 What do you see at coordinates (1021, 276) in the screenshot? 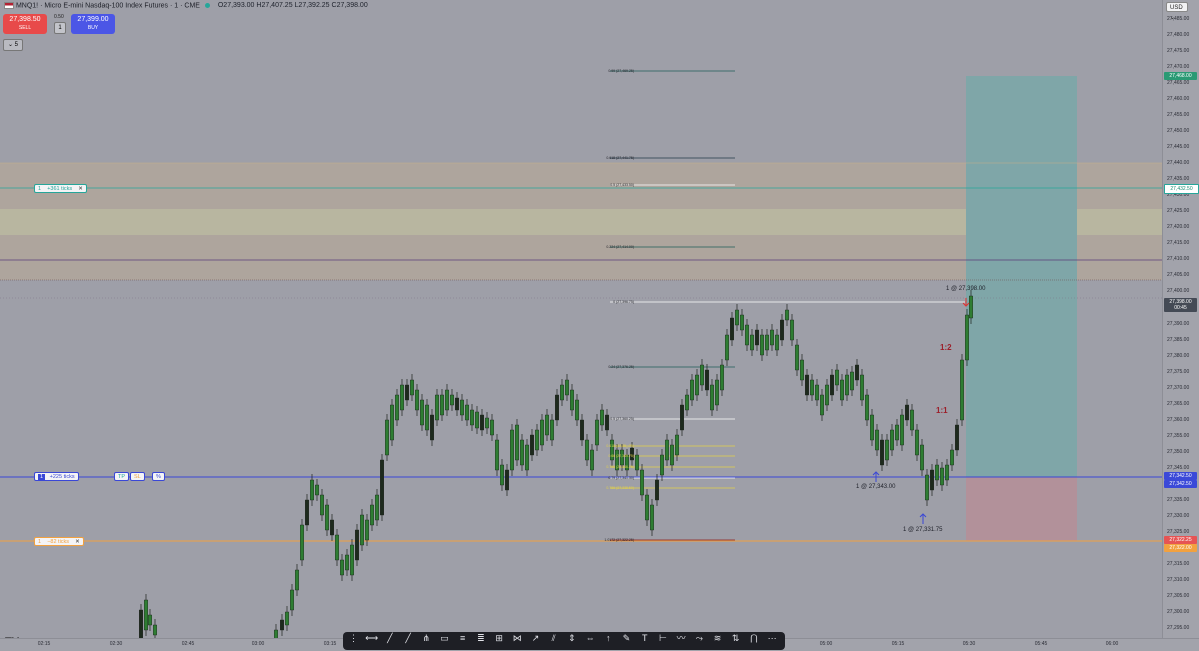
I see `tp-zone` at bounding box center [1021, 276].